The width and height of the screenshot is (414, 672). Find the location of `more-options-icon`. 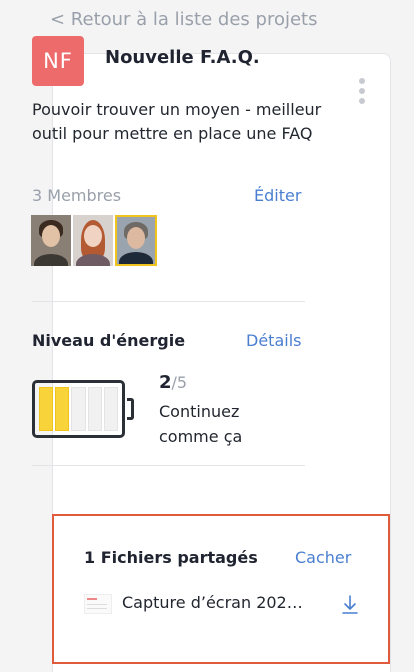

more-options-icon is located at coordinates (362, 93).